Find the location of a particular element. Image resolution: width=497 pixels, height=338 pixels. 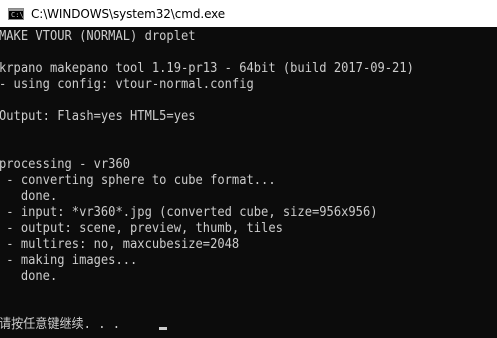

cmd-icon: C:\ is located at coordinates (16, 13).